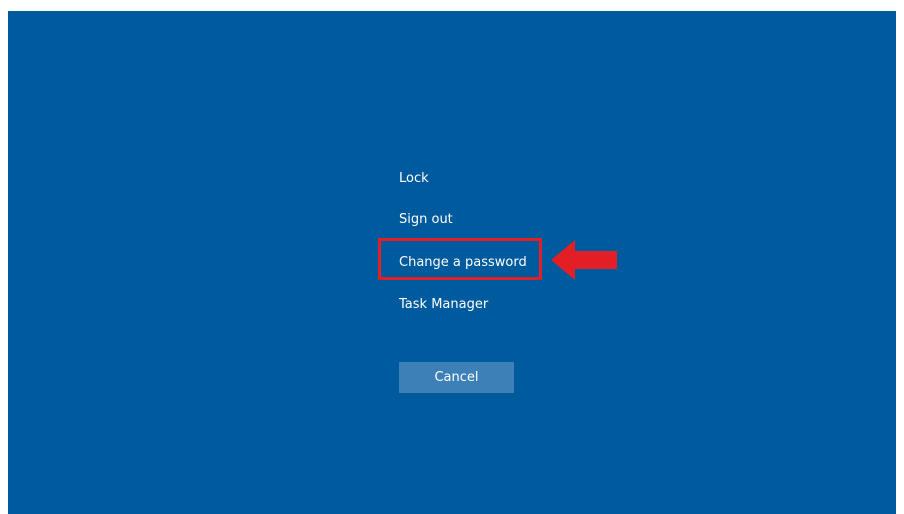 The height and width of the screenshot is (514, 904). I want to click on sign-out-option: Sign out, so click(426, 220).